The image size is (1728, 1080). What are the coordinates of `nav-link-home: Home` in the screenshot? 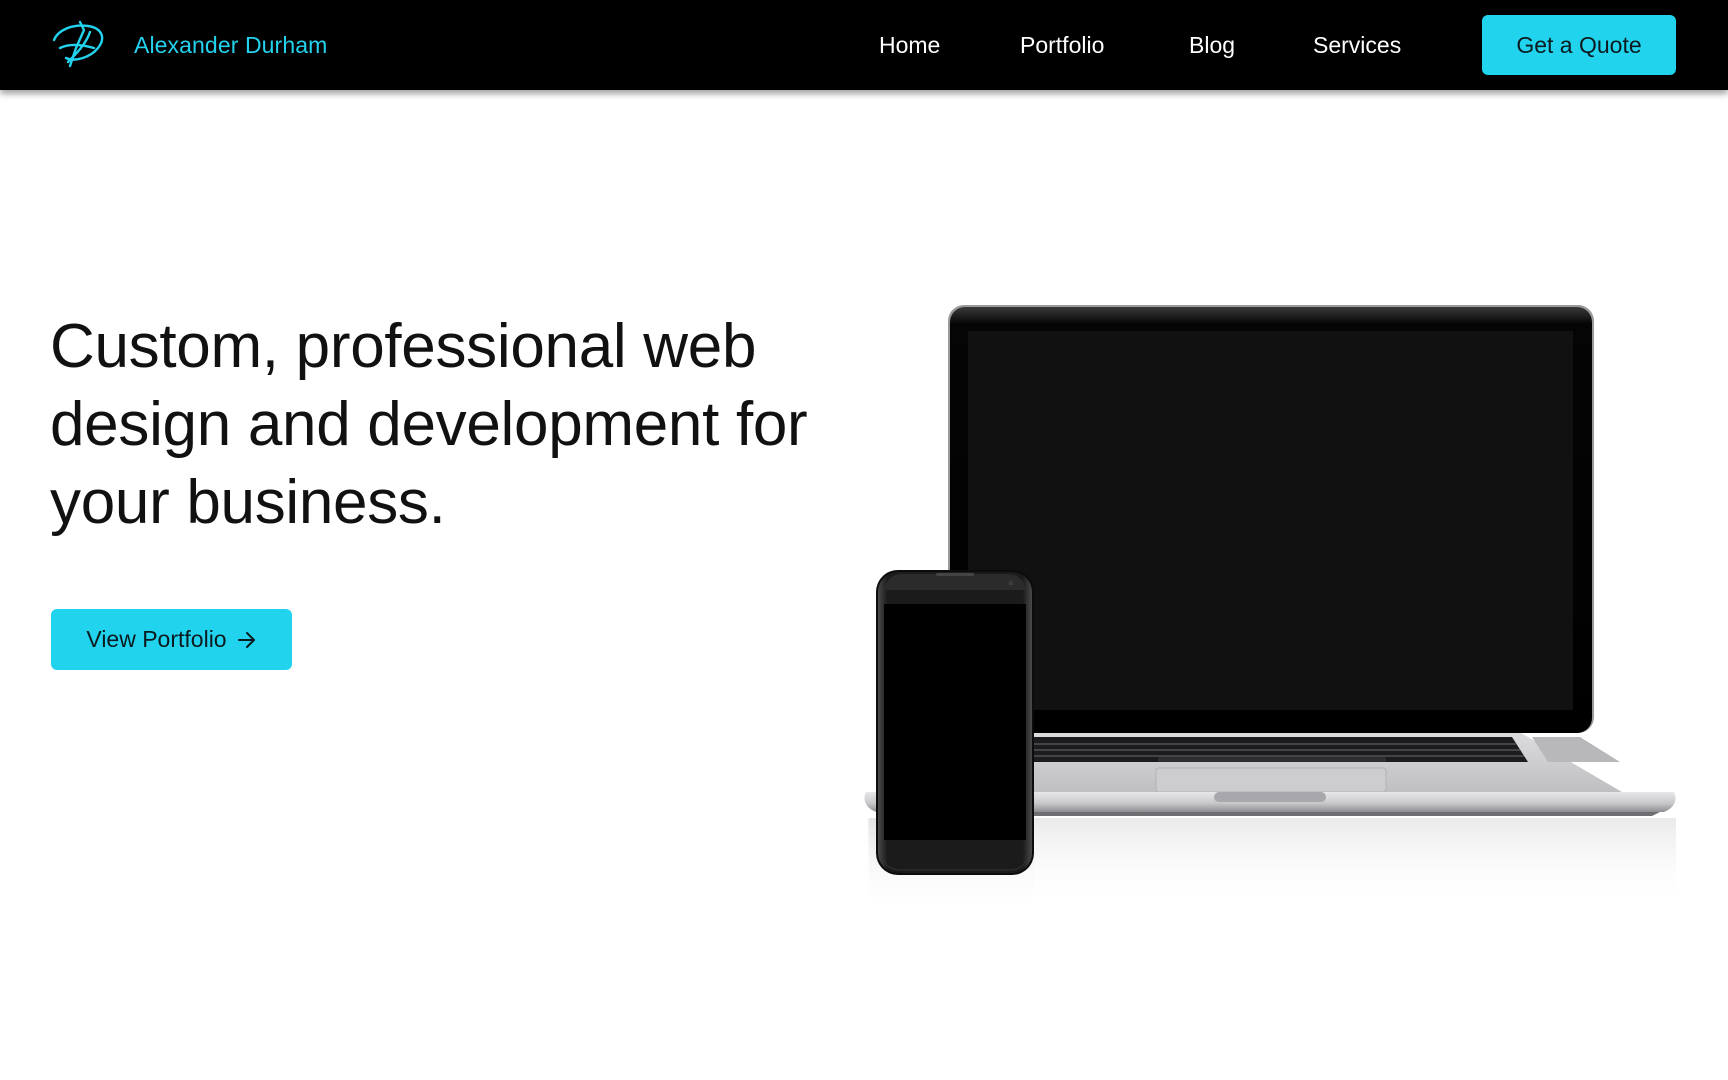 It's located at (909, 45).